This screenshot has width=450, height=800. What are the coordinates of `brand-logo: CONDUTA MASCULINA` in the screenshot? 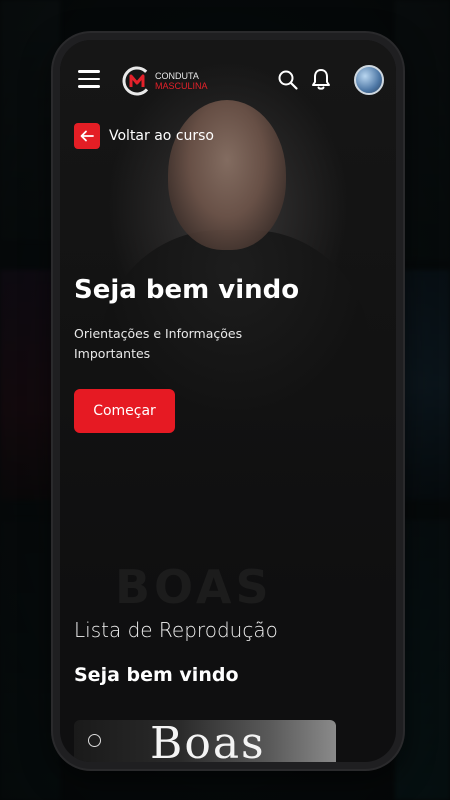 It's located at (165, 81).